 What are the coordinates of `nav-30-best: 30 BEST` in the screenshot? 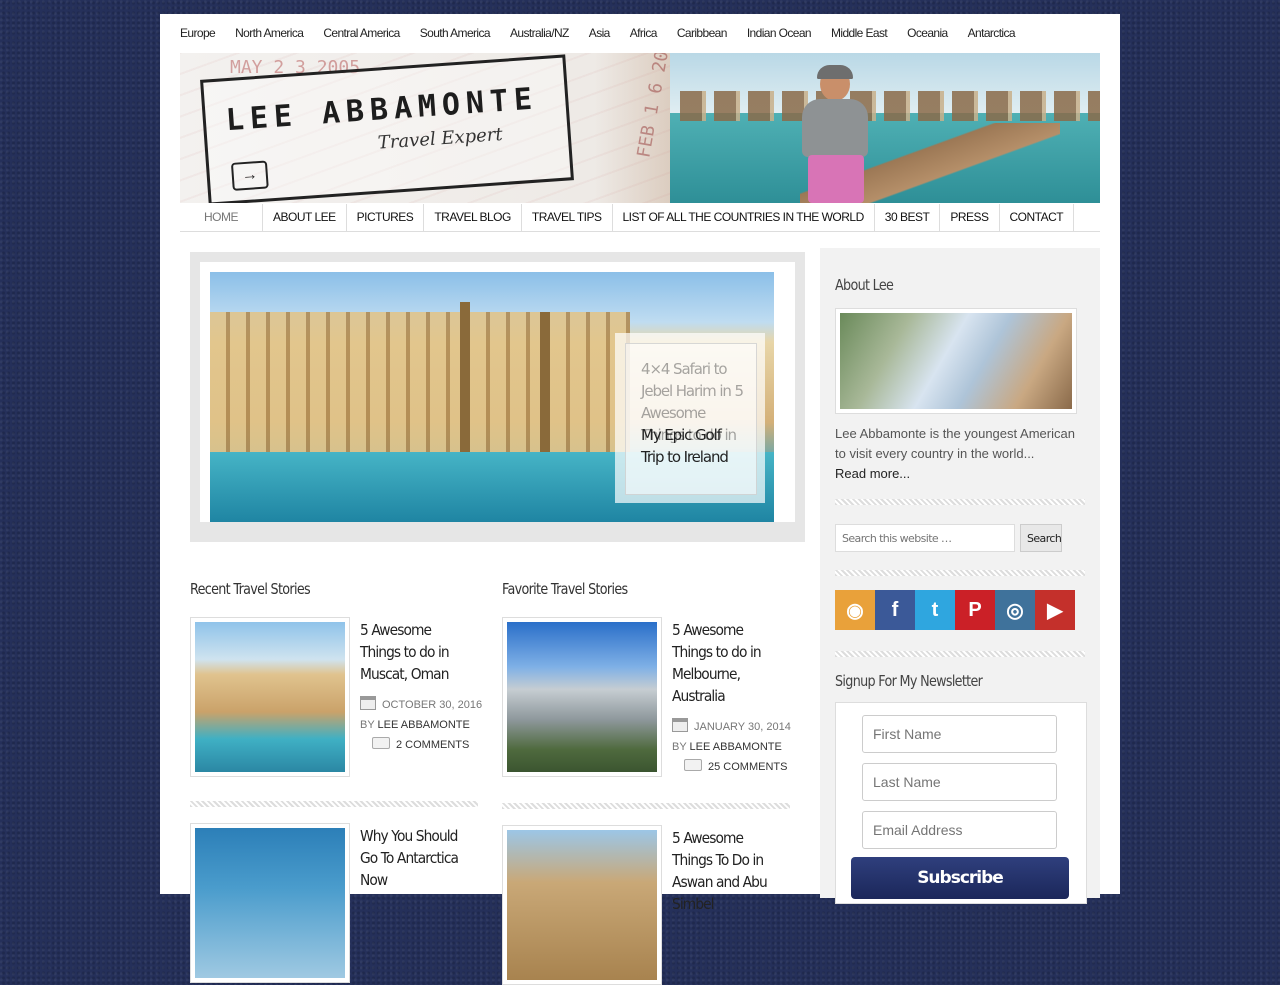 It's located at (908, 217).